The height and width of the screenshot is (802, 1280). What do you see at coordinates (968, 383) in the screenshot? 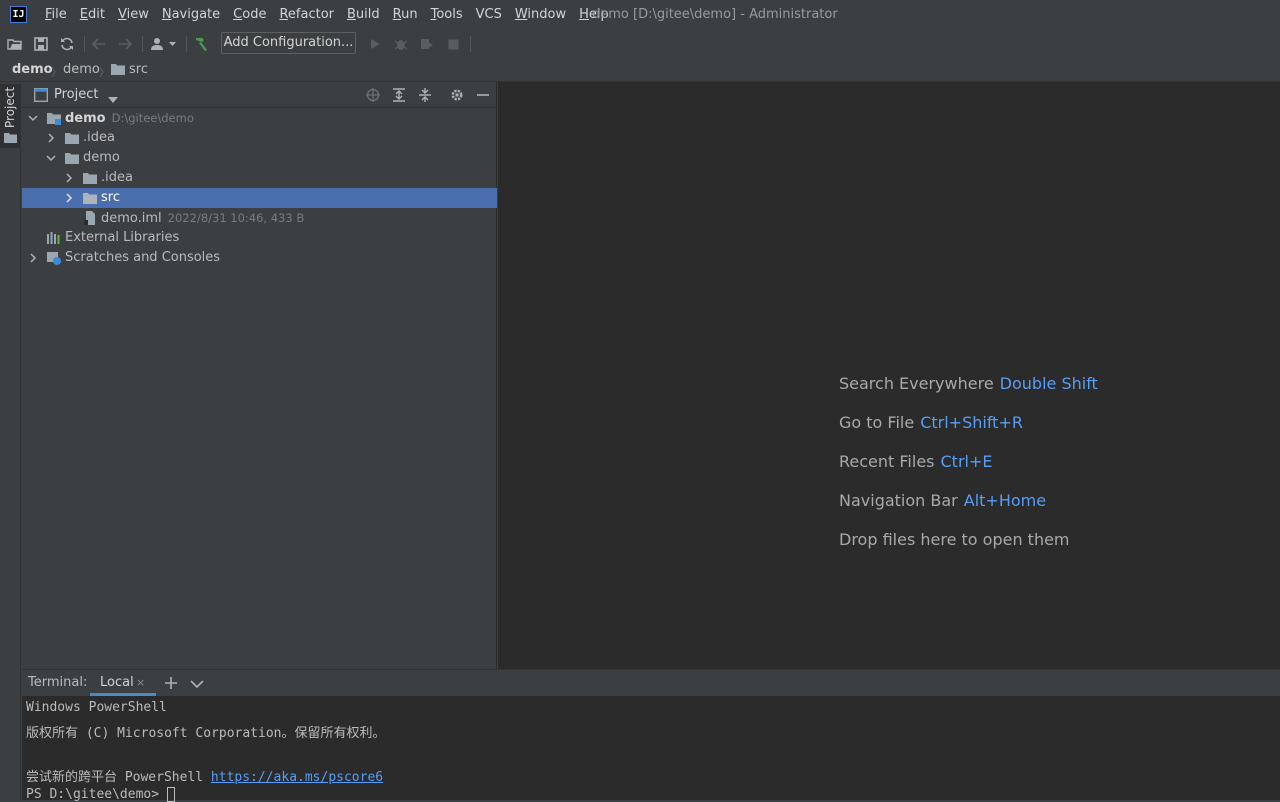
I see `hint-search-everywhere: Search Everywhere Double Shift` at bounding box center [968, 383].